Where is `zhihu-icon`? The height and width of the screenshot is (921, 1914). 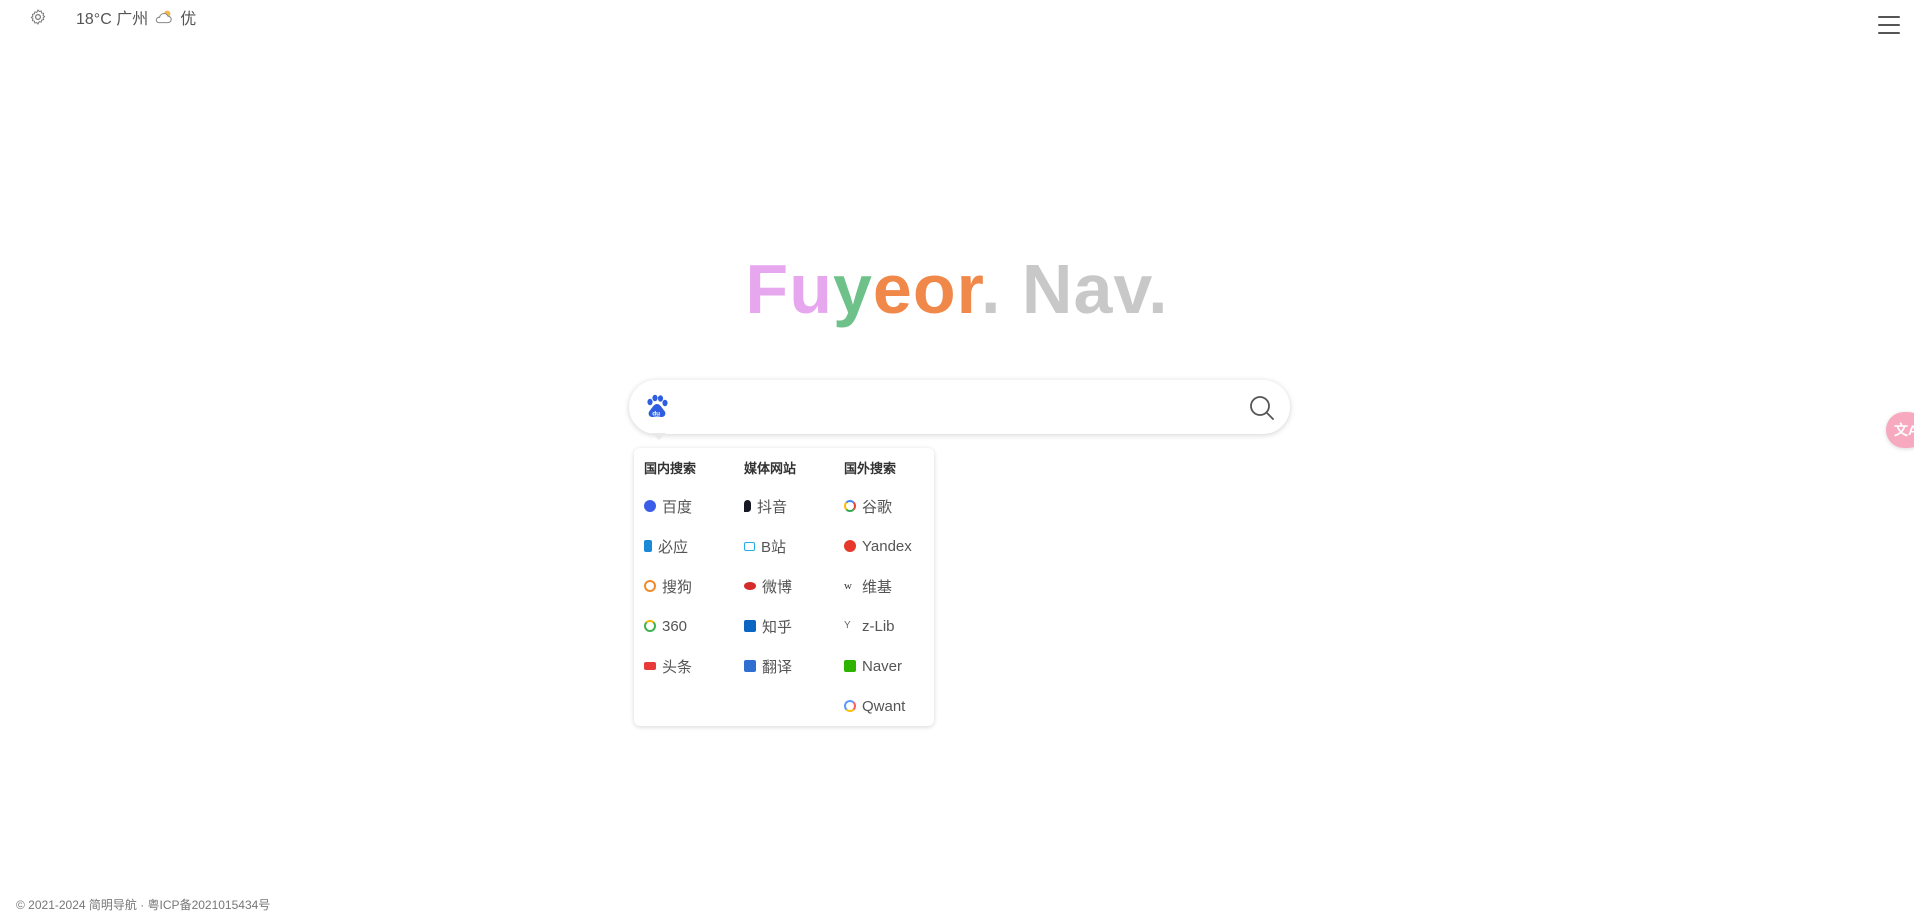
zhihu-icon is located at coordinates (750, 626).